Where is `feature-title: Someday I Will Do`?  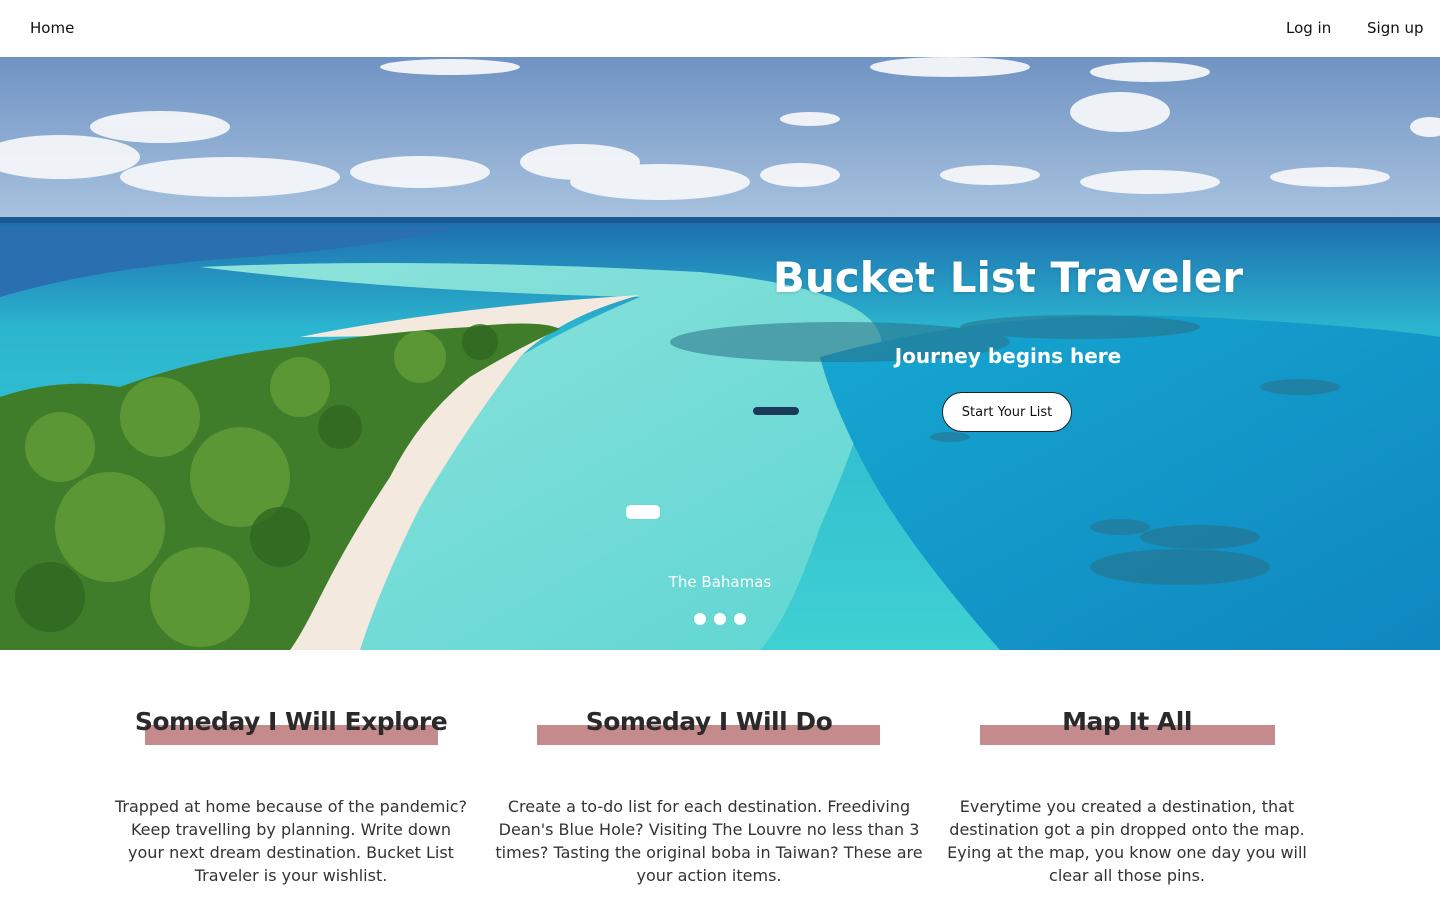 feature-title: Someday I Will Do is located at coordinates (709, 721).